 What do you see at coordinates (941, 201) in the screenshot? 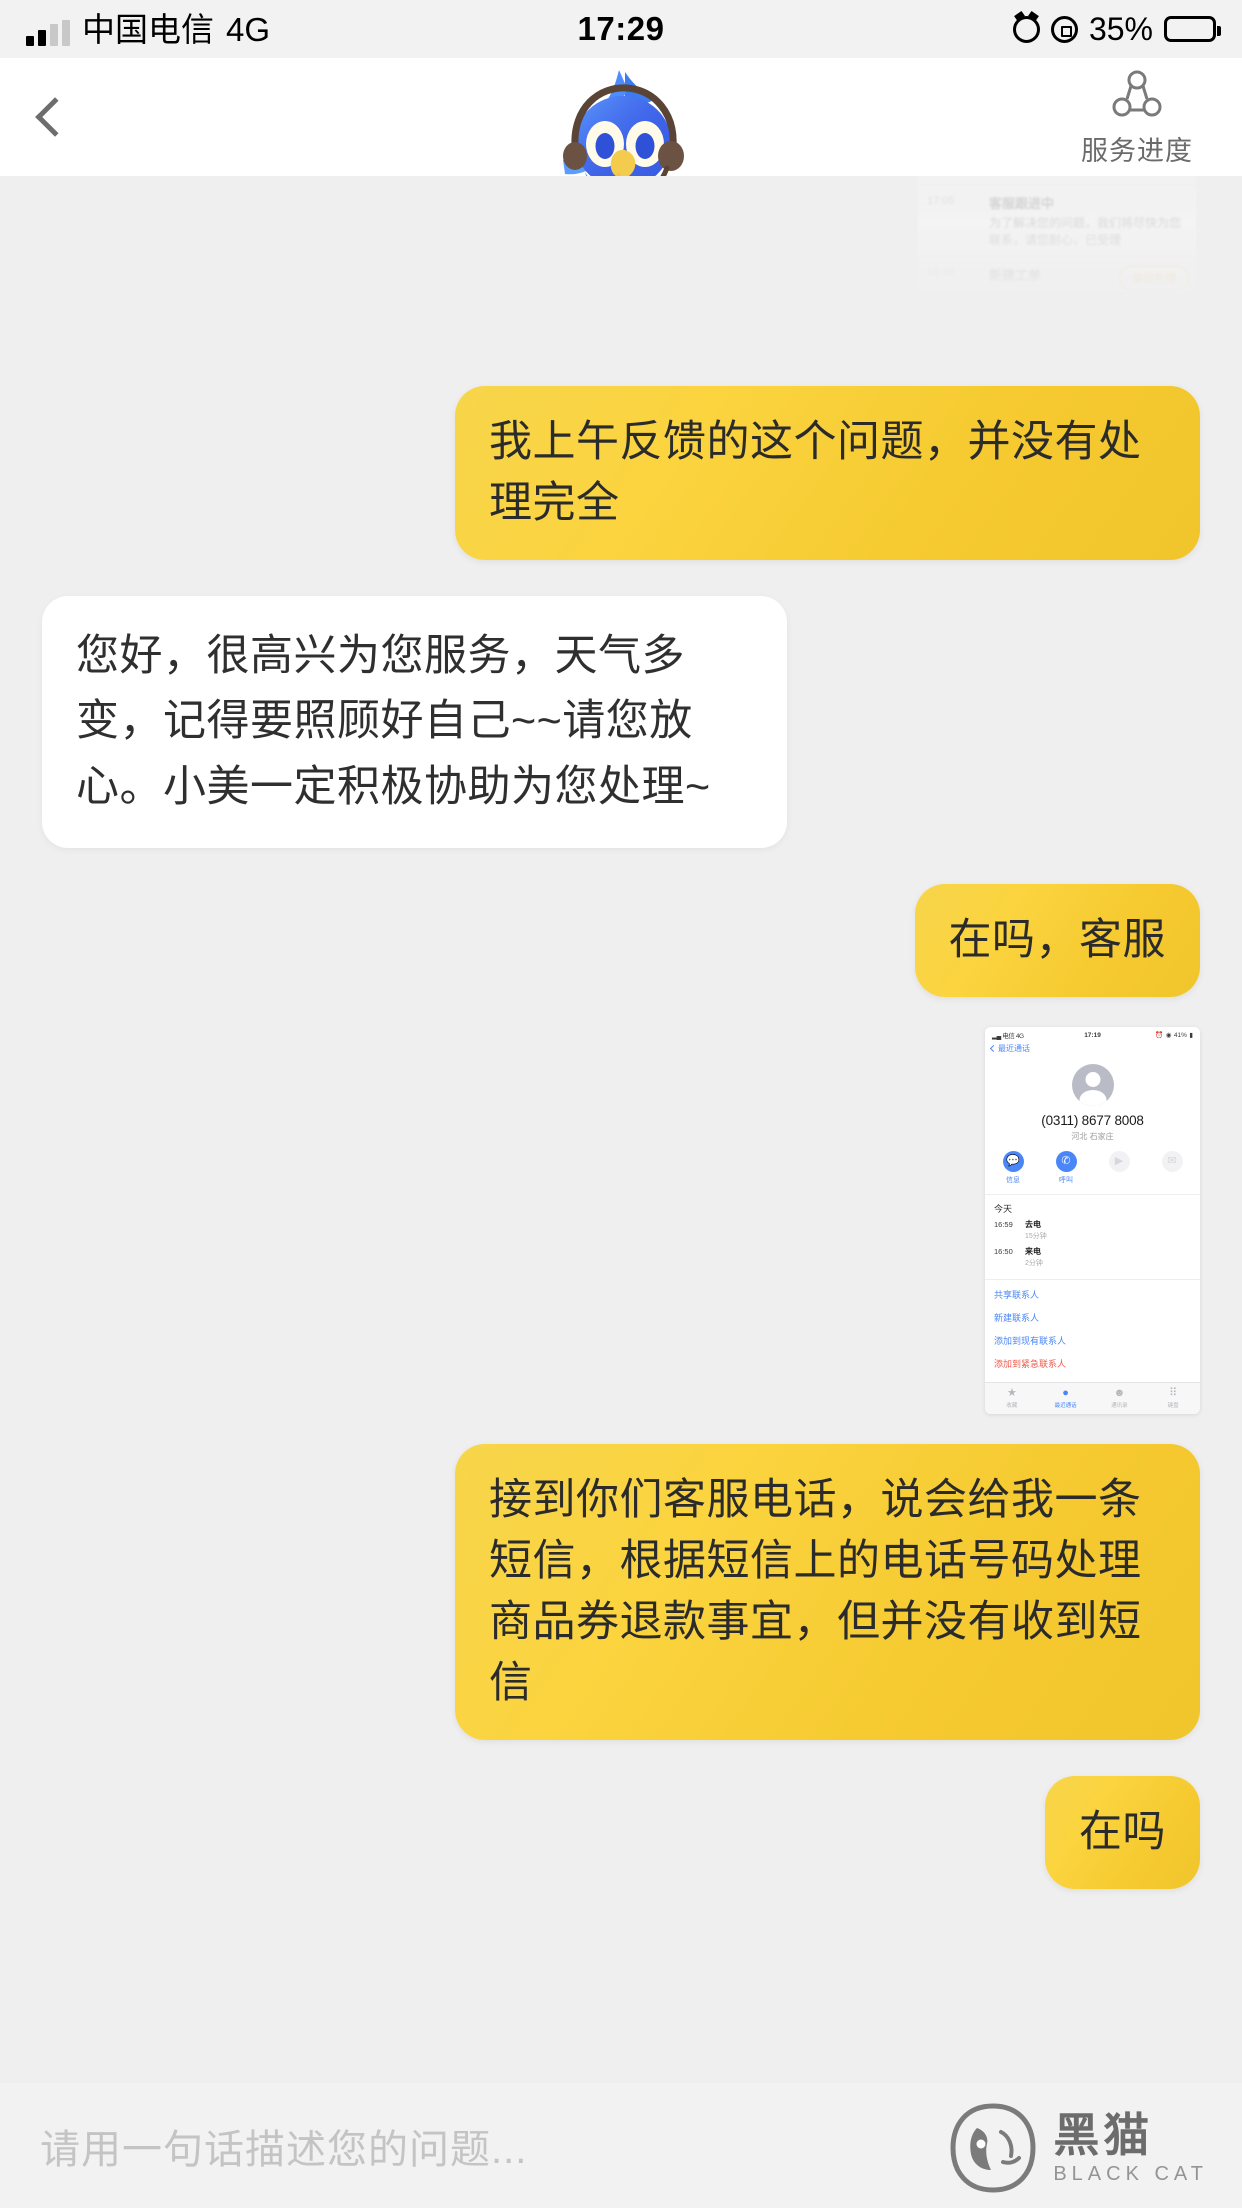
I see `progress-row-time: 17:05` at bounding box center [941, 201].